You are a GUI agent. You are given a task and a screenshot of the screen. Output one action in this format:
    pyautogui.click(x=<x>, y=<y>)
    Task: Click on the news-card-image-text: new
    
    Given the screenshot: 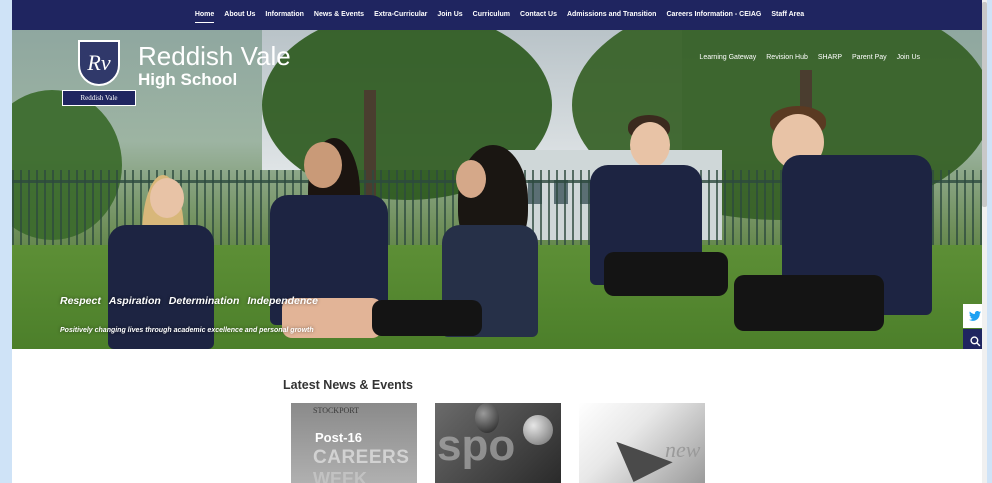 What is the action you would take?
    pyautogui.click(x=683, y=449)
    